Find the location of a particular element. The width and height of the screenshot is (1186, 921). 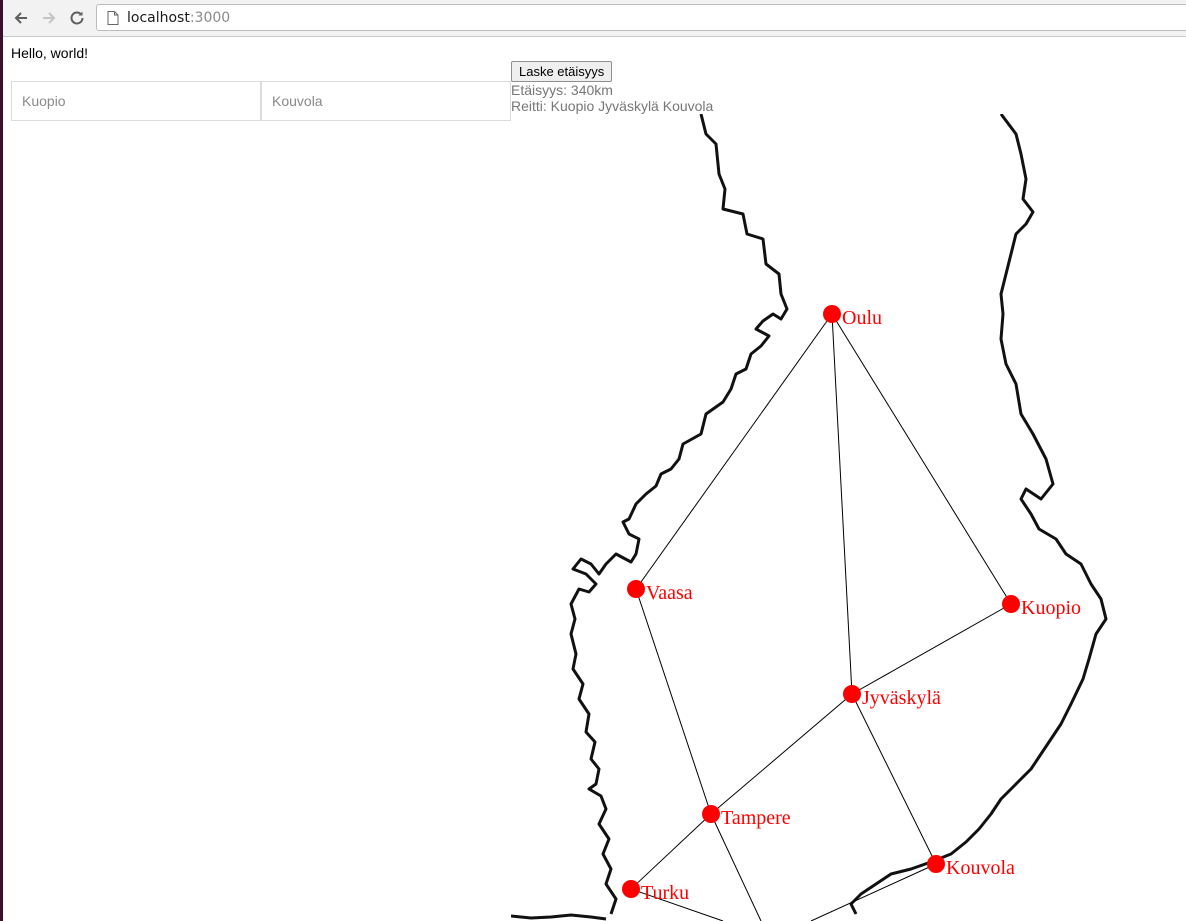

distance-result: Etäisyys: 340km is located at coordinates (562, 90).